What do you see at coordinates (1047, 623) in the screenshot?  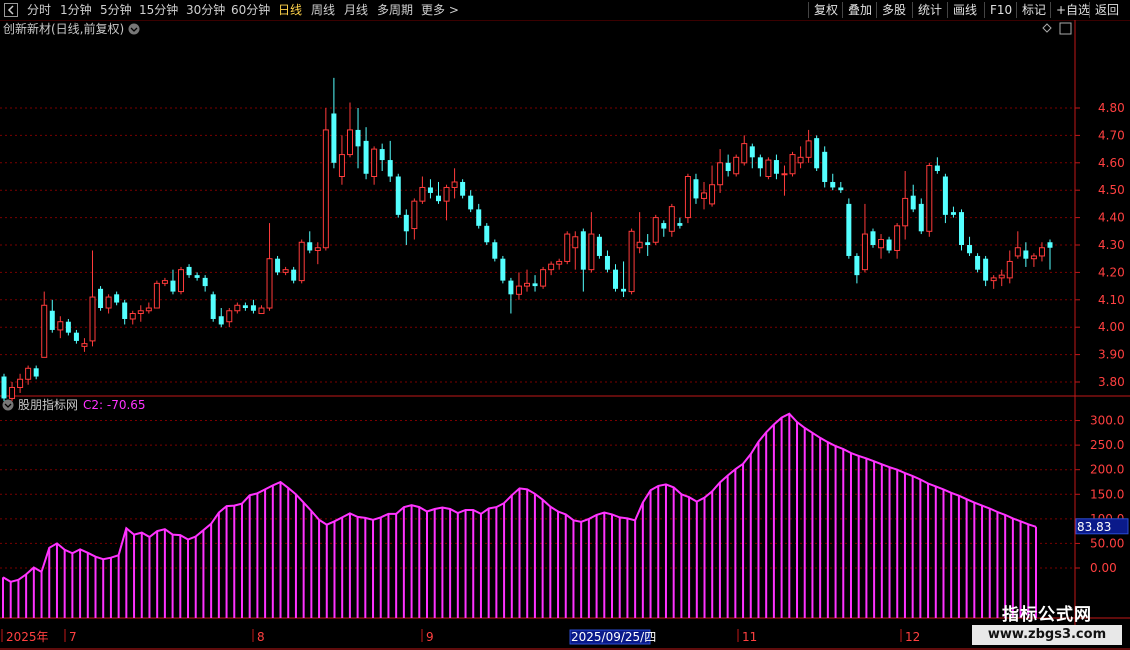 I see `watermark-logo: 指标公式网 www.zbgs3.com` at bounding box center [1047, 623].